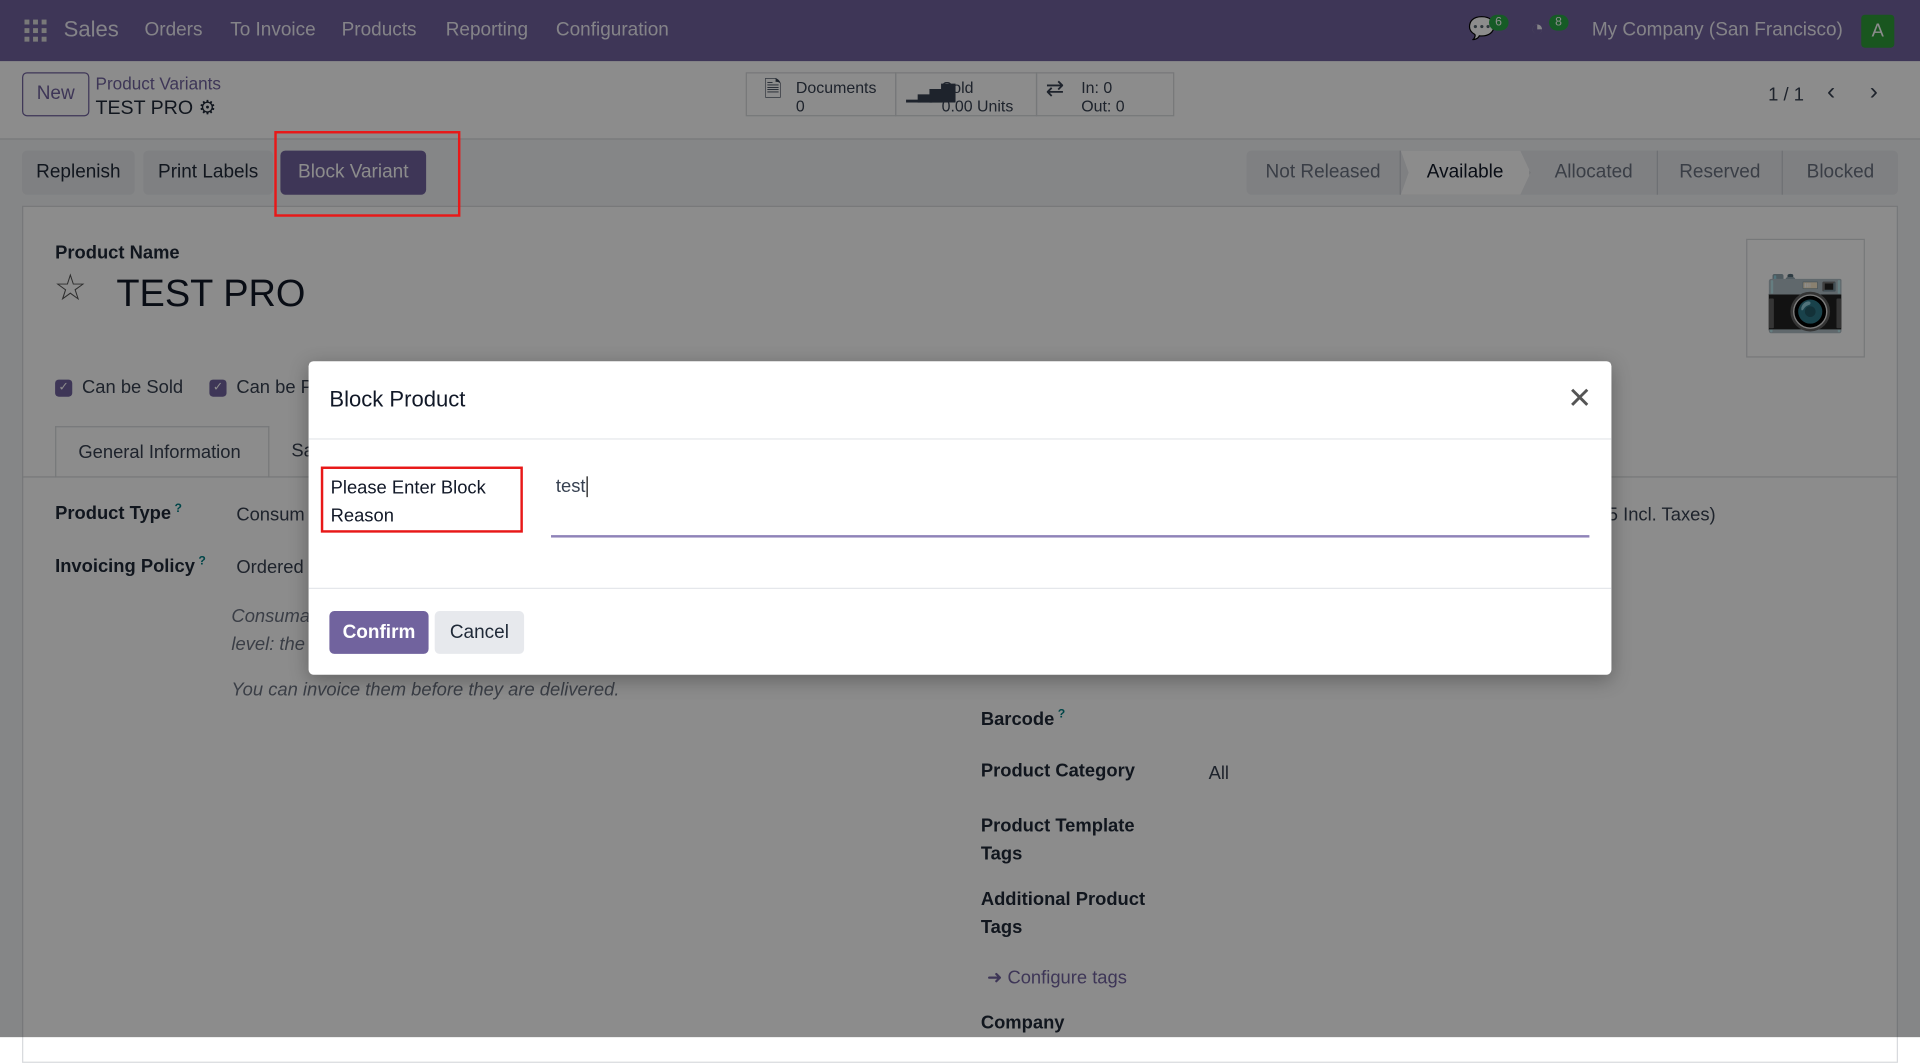 The height and width of the screenshot is (1063, 1920). What do you see at coordinates (1579, 399) in the screenshot?
I see `close-icon: ✕` at bounding box center [1579, 399].